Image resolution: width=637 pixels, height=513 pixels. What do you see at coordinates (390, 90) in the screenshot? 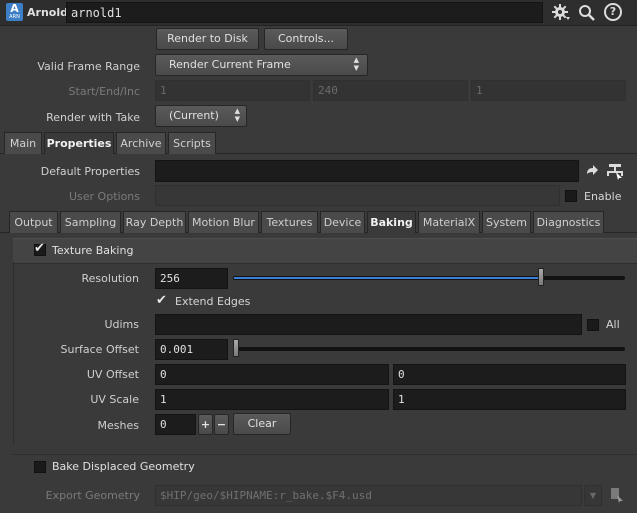
I see `end-frame-field: 240` at bounding box center [390, 90].